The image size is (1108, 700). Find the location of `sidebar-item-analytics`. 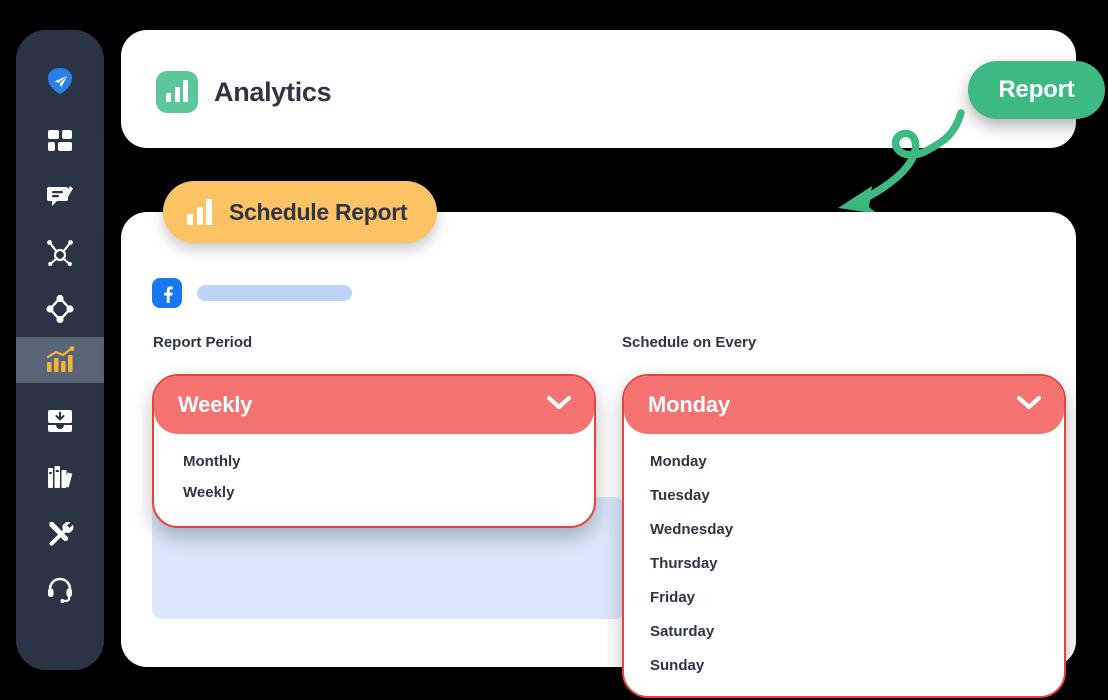

sidebar-item-analytics is located at coordinates (60, 360).